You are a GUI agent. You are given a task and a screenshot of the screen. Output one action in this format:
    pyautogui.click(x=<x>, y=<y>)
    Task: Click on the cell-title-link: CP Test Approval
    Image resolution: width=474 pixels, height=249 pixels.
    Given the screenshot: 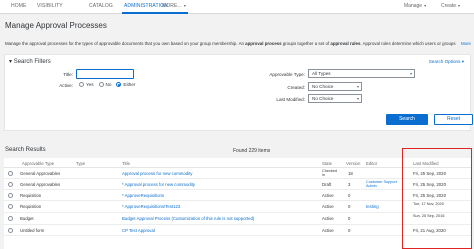 What is the action you would take?
    pyautogui.click(x=138, y=230)
    